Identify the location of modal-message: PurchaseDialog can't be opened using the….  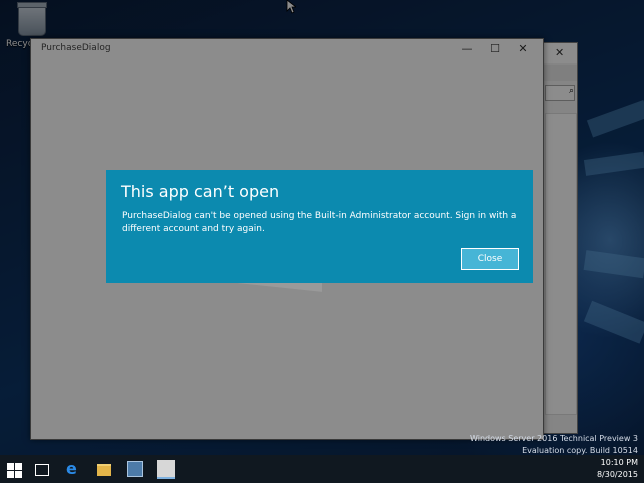
(319, 222).